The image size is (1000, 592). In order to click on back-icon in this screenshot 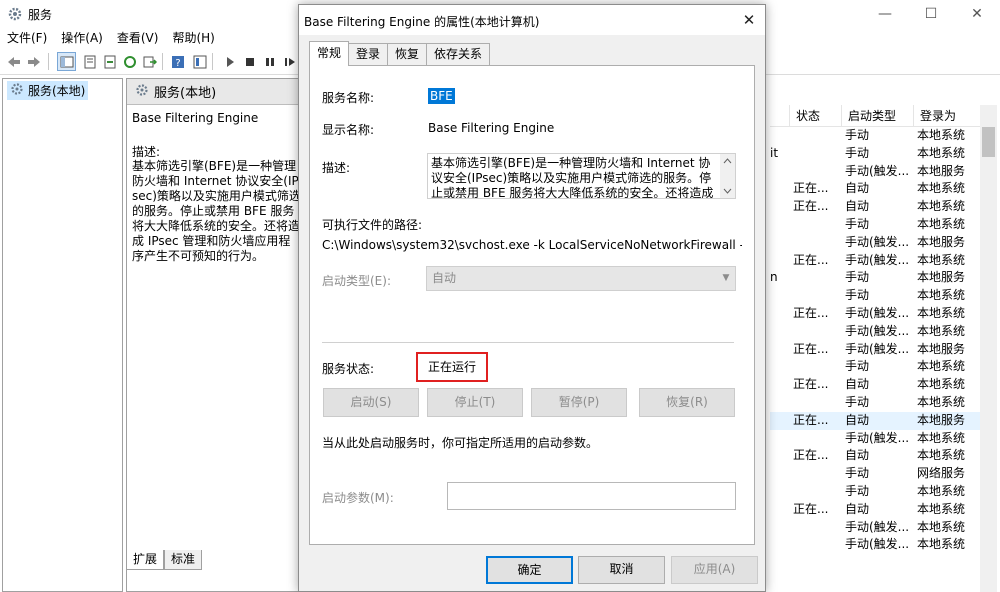, I will do `click(13, 61)`.